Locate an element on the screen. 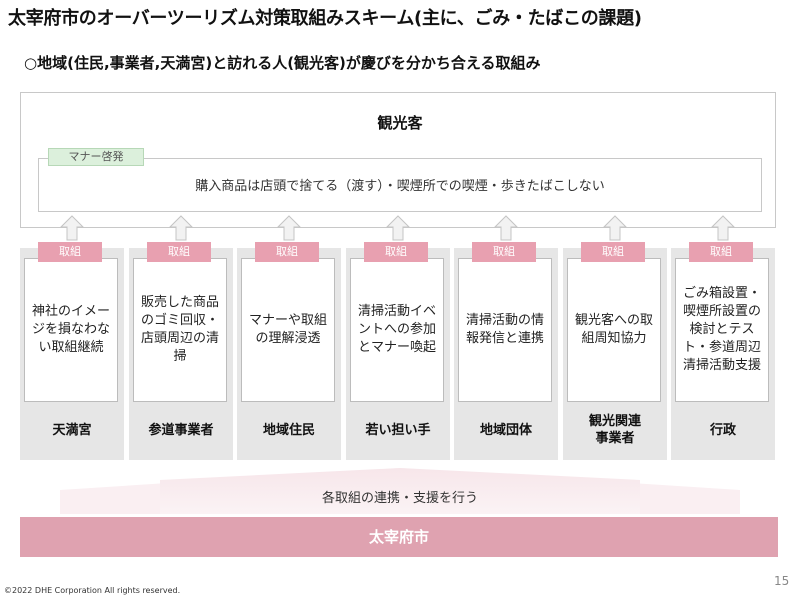 This screenshot has height=600, width=800. initiative-description: ごみ箱設置・喫煙所設置の検討とテスト・参道周辺清掃活動支援 is located at coordinates (721, 329).